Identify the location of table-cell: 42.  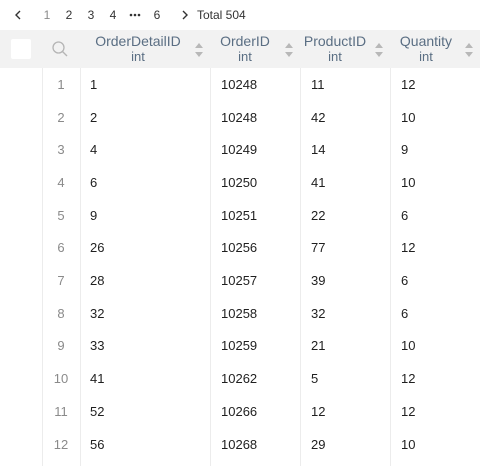
(350, 117).